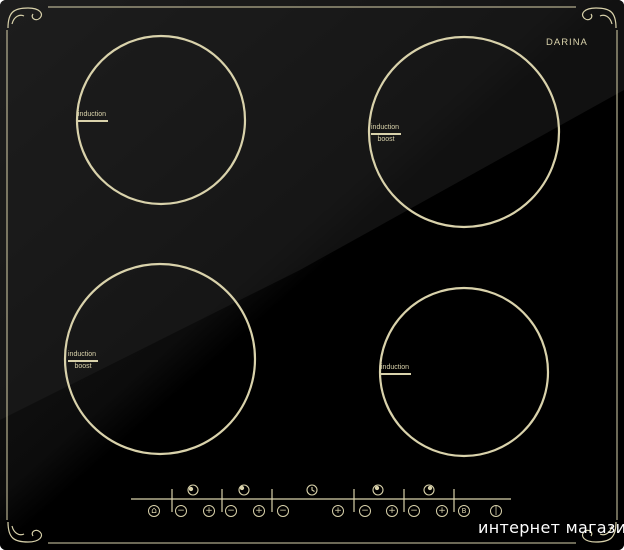 Image resolution: width=624 pixels, height=550 pixels. I want to click on boost-button: B, so click(464, 511).